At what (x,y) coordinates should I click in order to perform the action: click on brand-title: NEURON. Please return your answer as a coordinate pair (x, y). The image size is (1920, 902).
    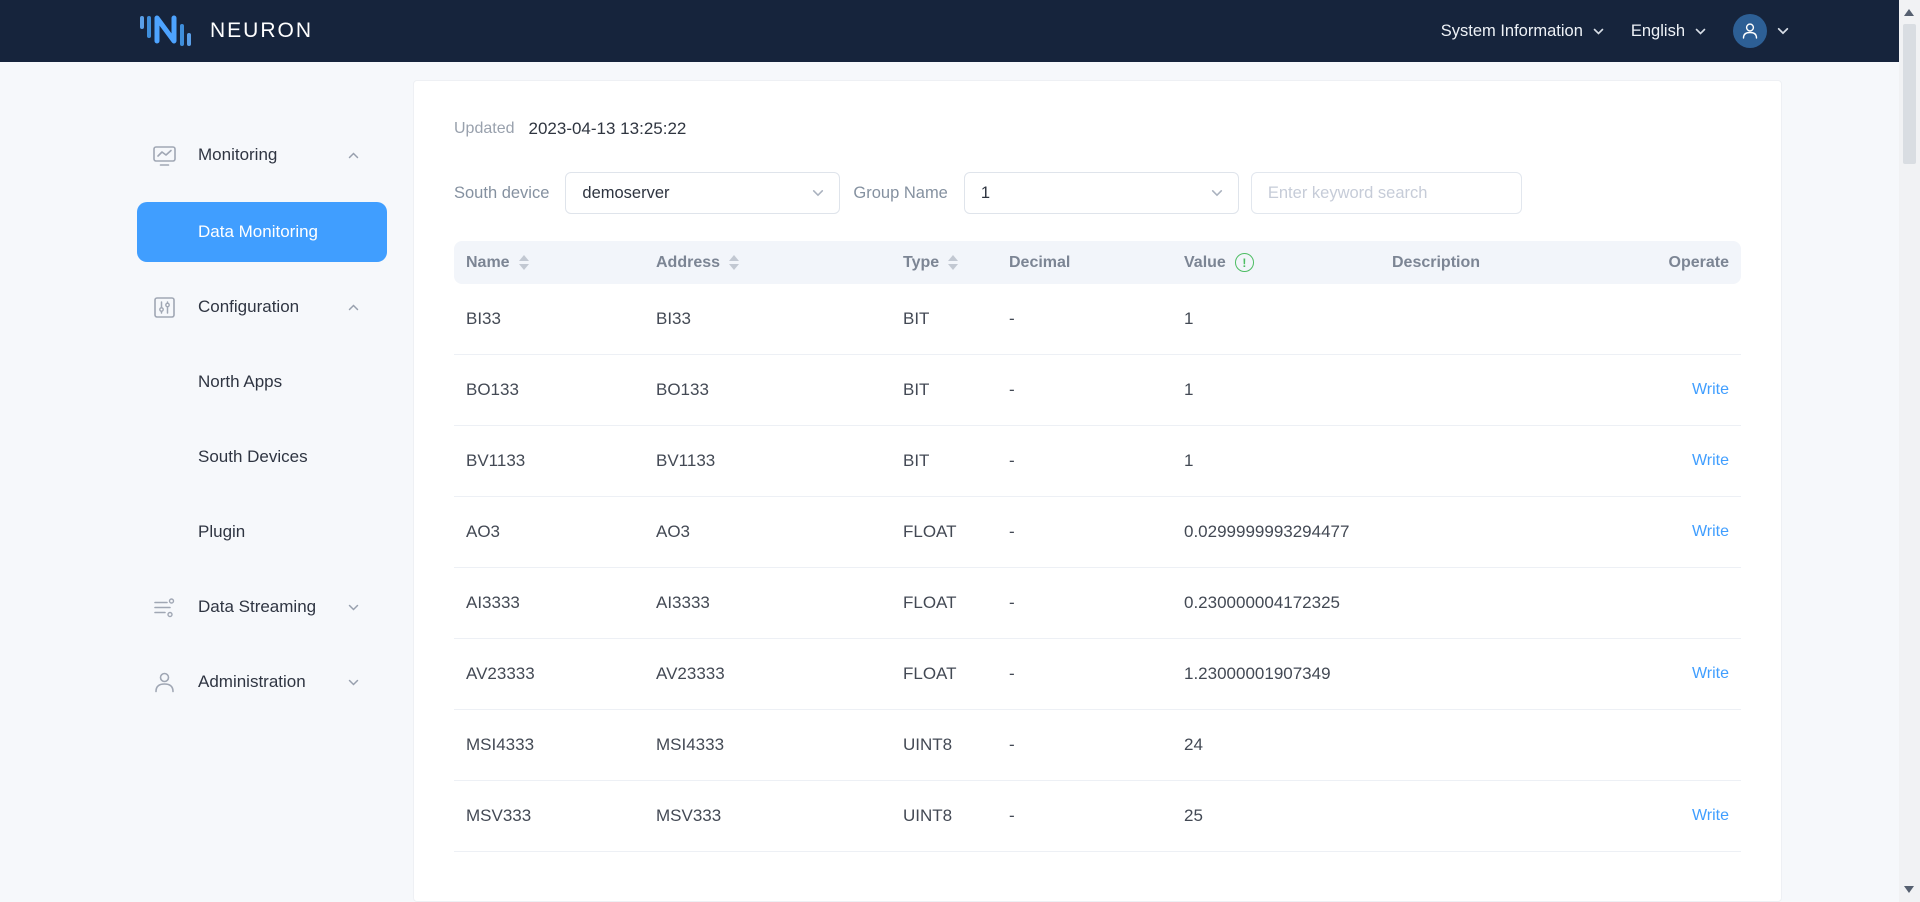
    Looking at the image, I should click on (262, 30).